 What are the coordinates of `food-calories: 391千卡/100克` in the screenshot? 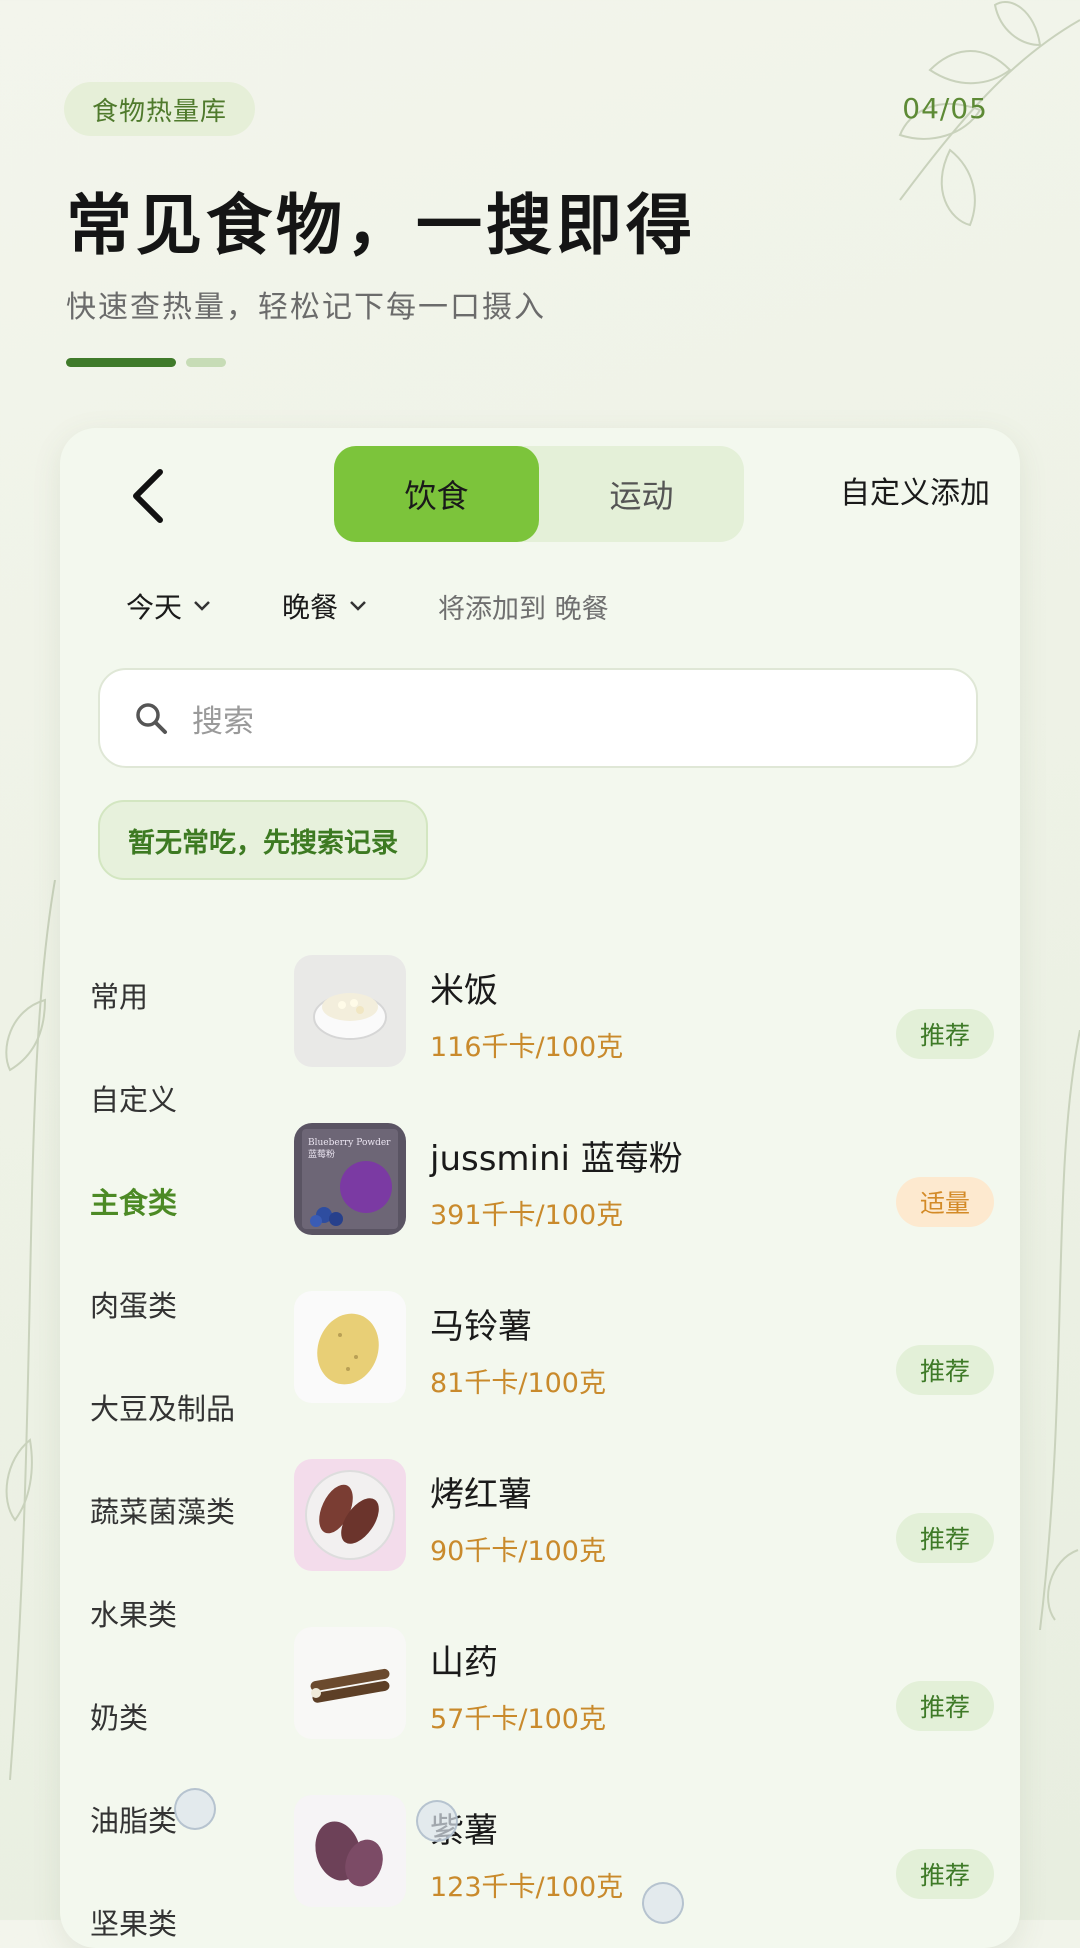 It's located at (527, 1215).